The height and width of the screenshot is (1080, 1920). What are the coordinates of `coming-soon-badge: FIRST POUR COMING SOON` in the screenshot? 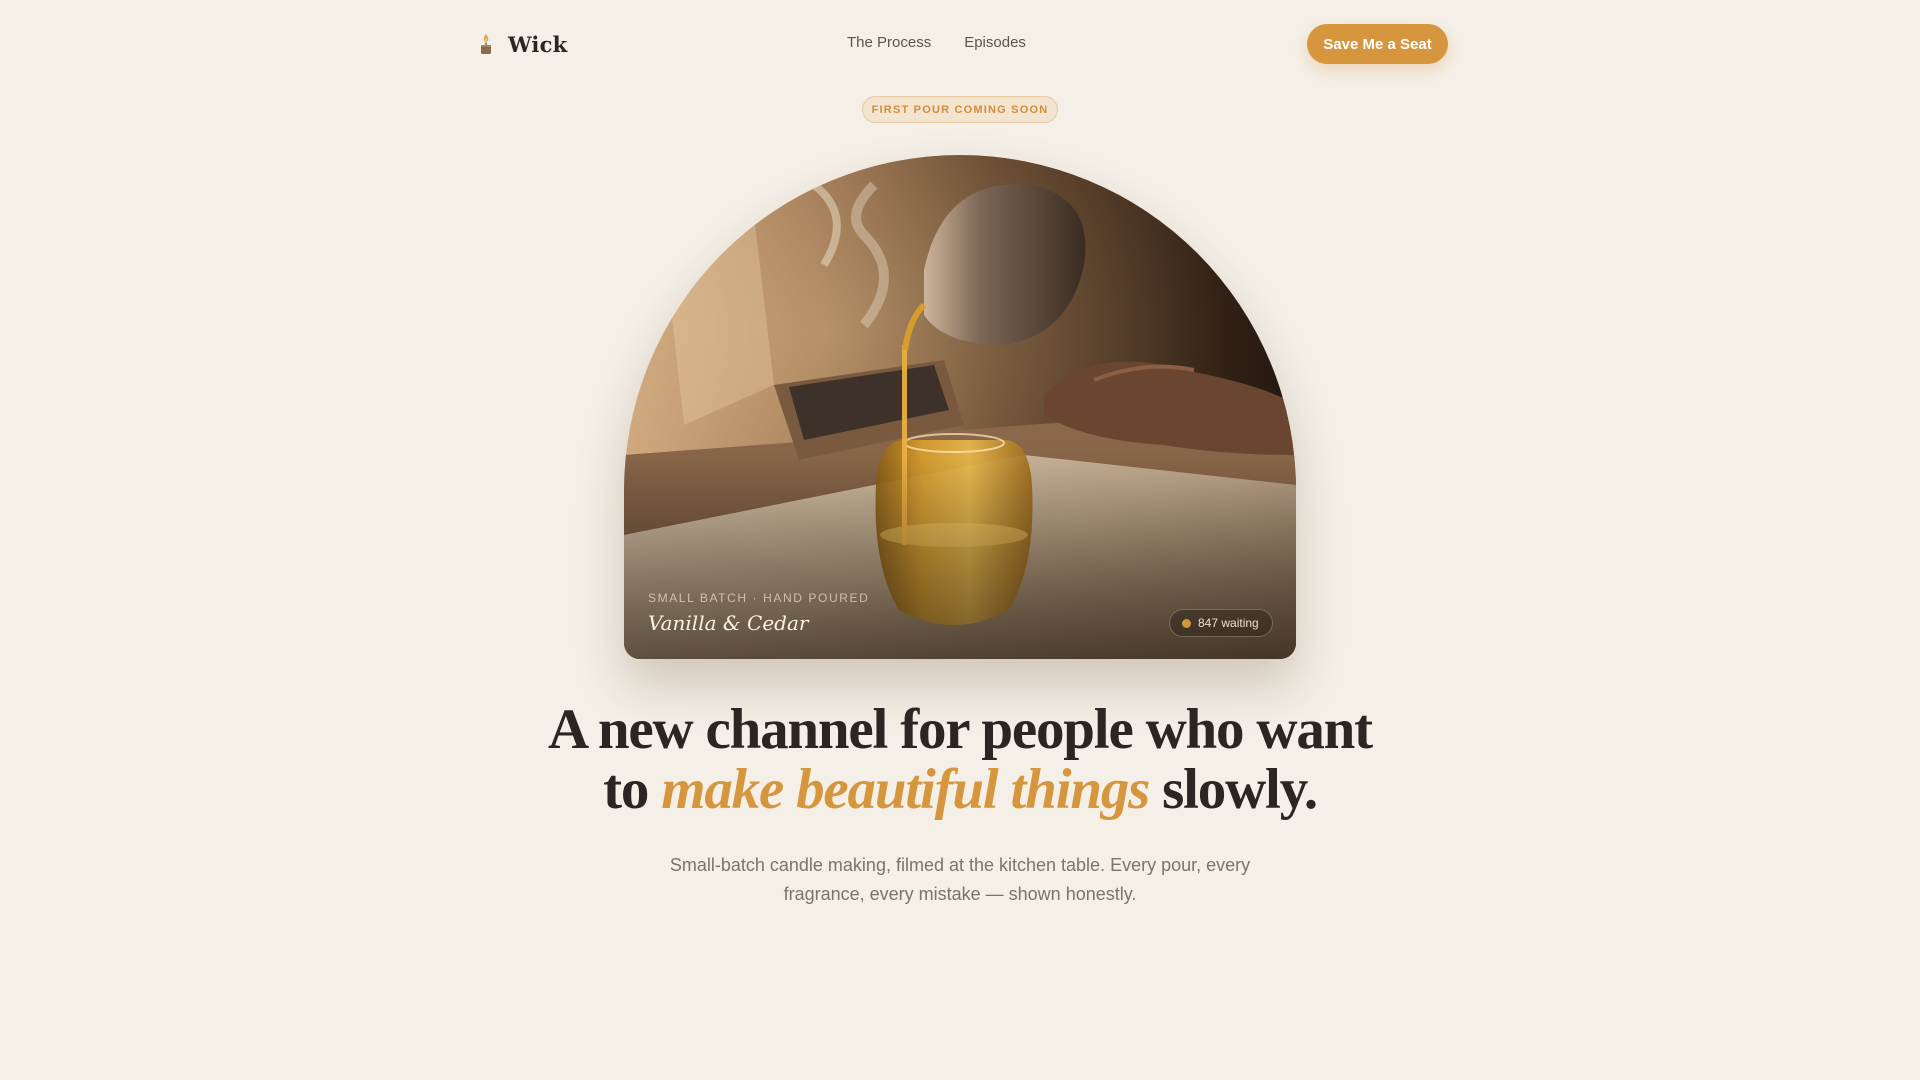 It's located at (960, 109).